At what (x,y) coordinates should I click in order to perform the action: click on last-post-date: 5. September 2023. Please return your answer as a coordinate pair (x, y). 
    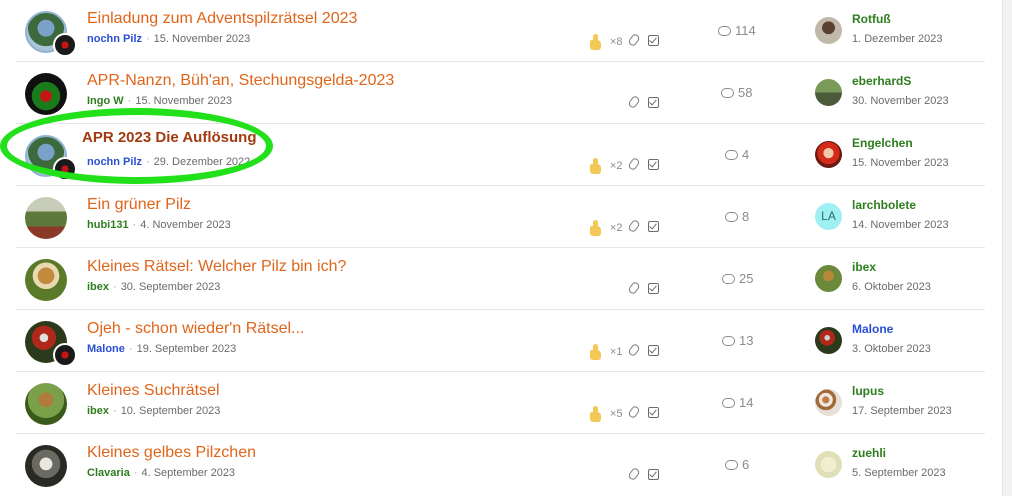
    Looking at the image, I should click on (899, 473).